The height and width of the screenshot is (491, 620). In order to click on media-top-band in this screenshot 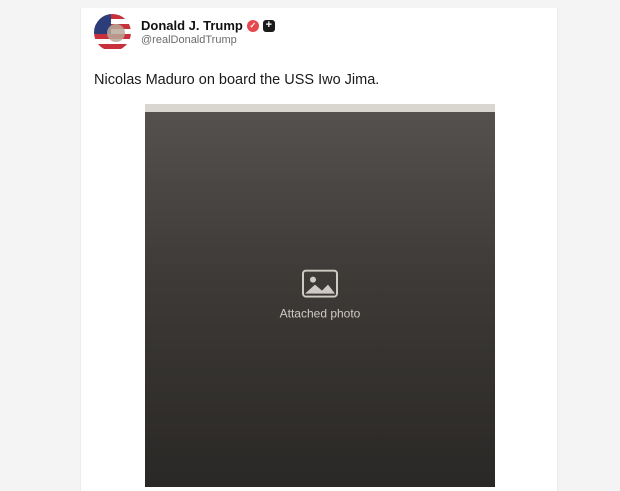, I will do `click(320, 108)`.